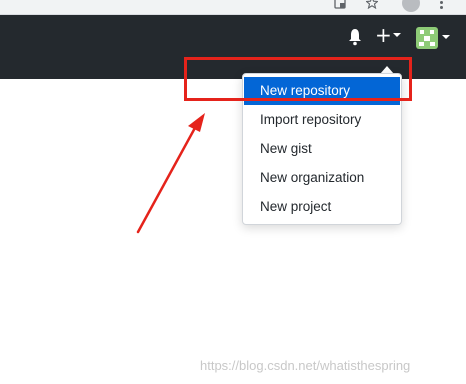  Describe the element at coordinates (411, 6) in the screenshot. I see `browser-profile-avatar` at that location.